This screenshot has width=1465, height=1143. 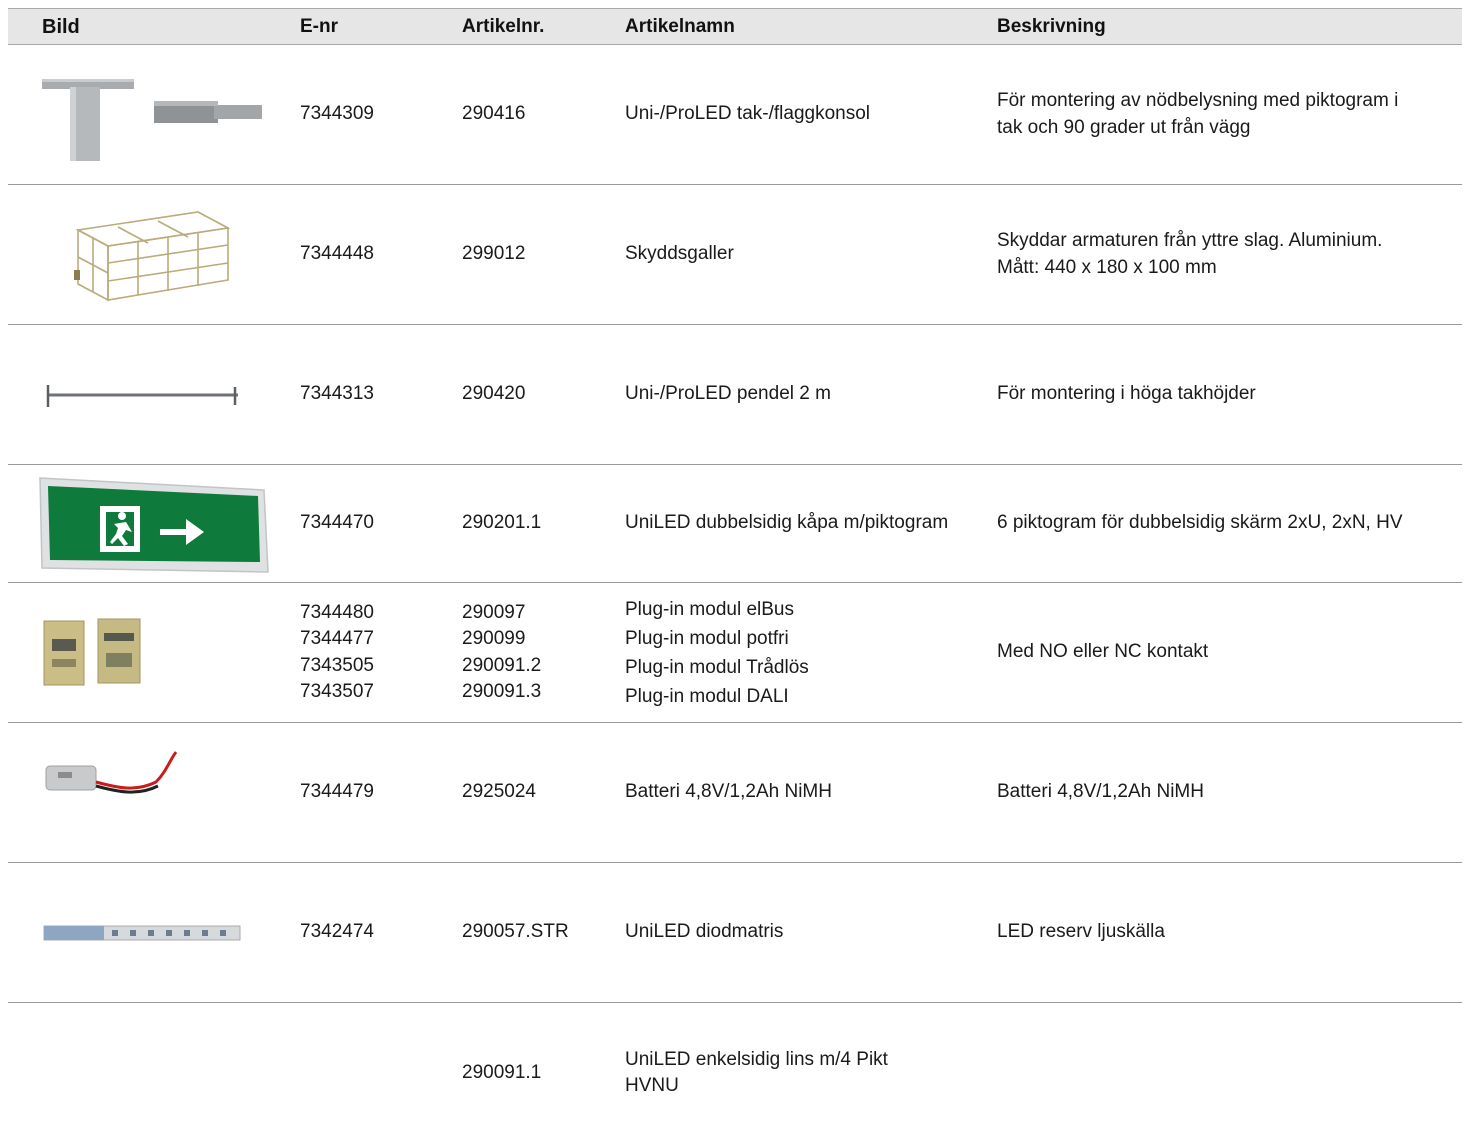 I want to click on bracket-image, so click(x=152, y=119).